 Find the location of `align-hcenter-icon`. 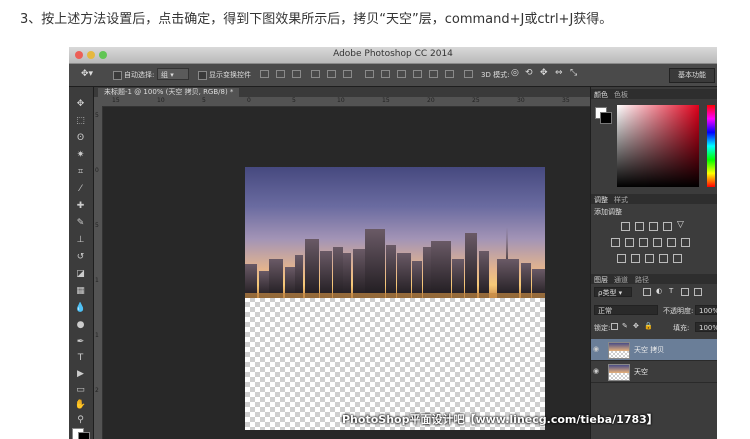

align-hcenter-icon is located at coordinates (331, 74).